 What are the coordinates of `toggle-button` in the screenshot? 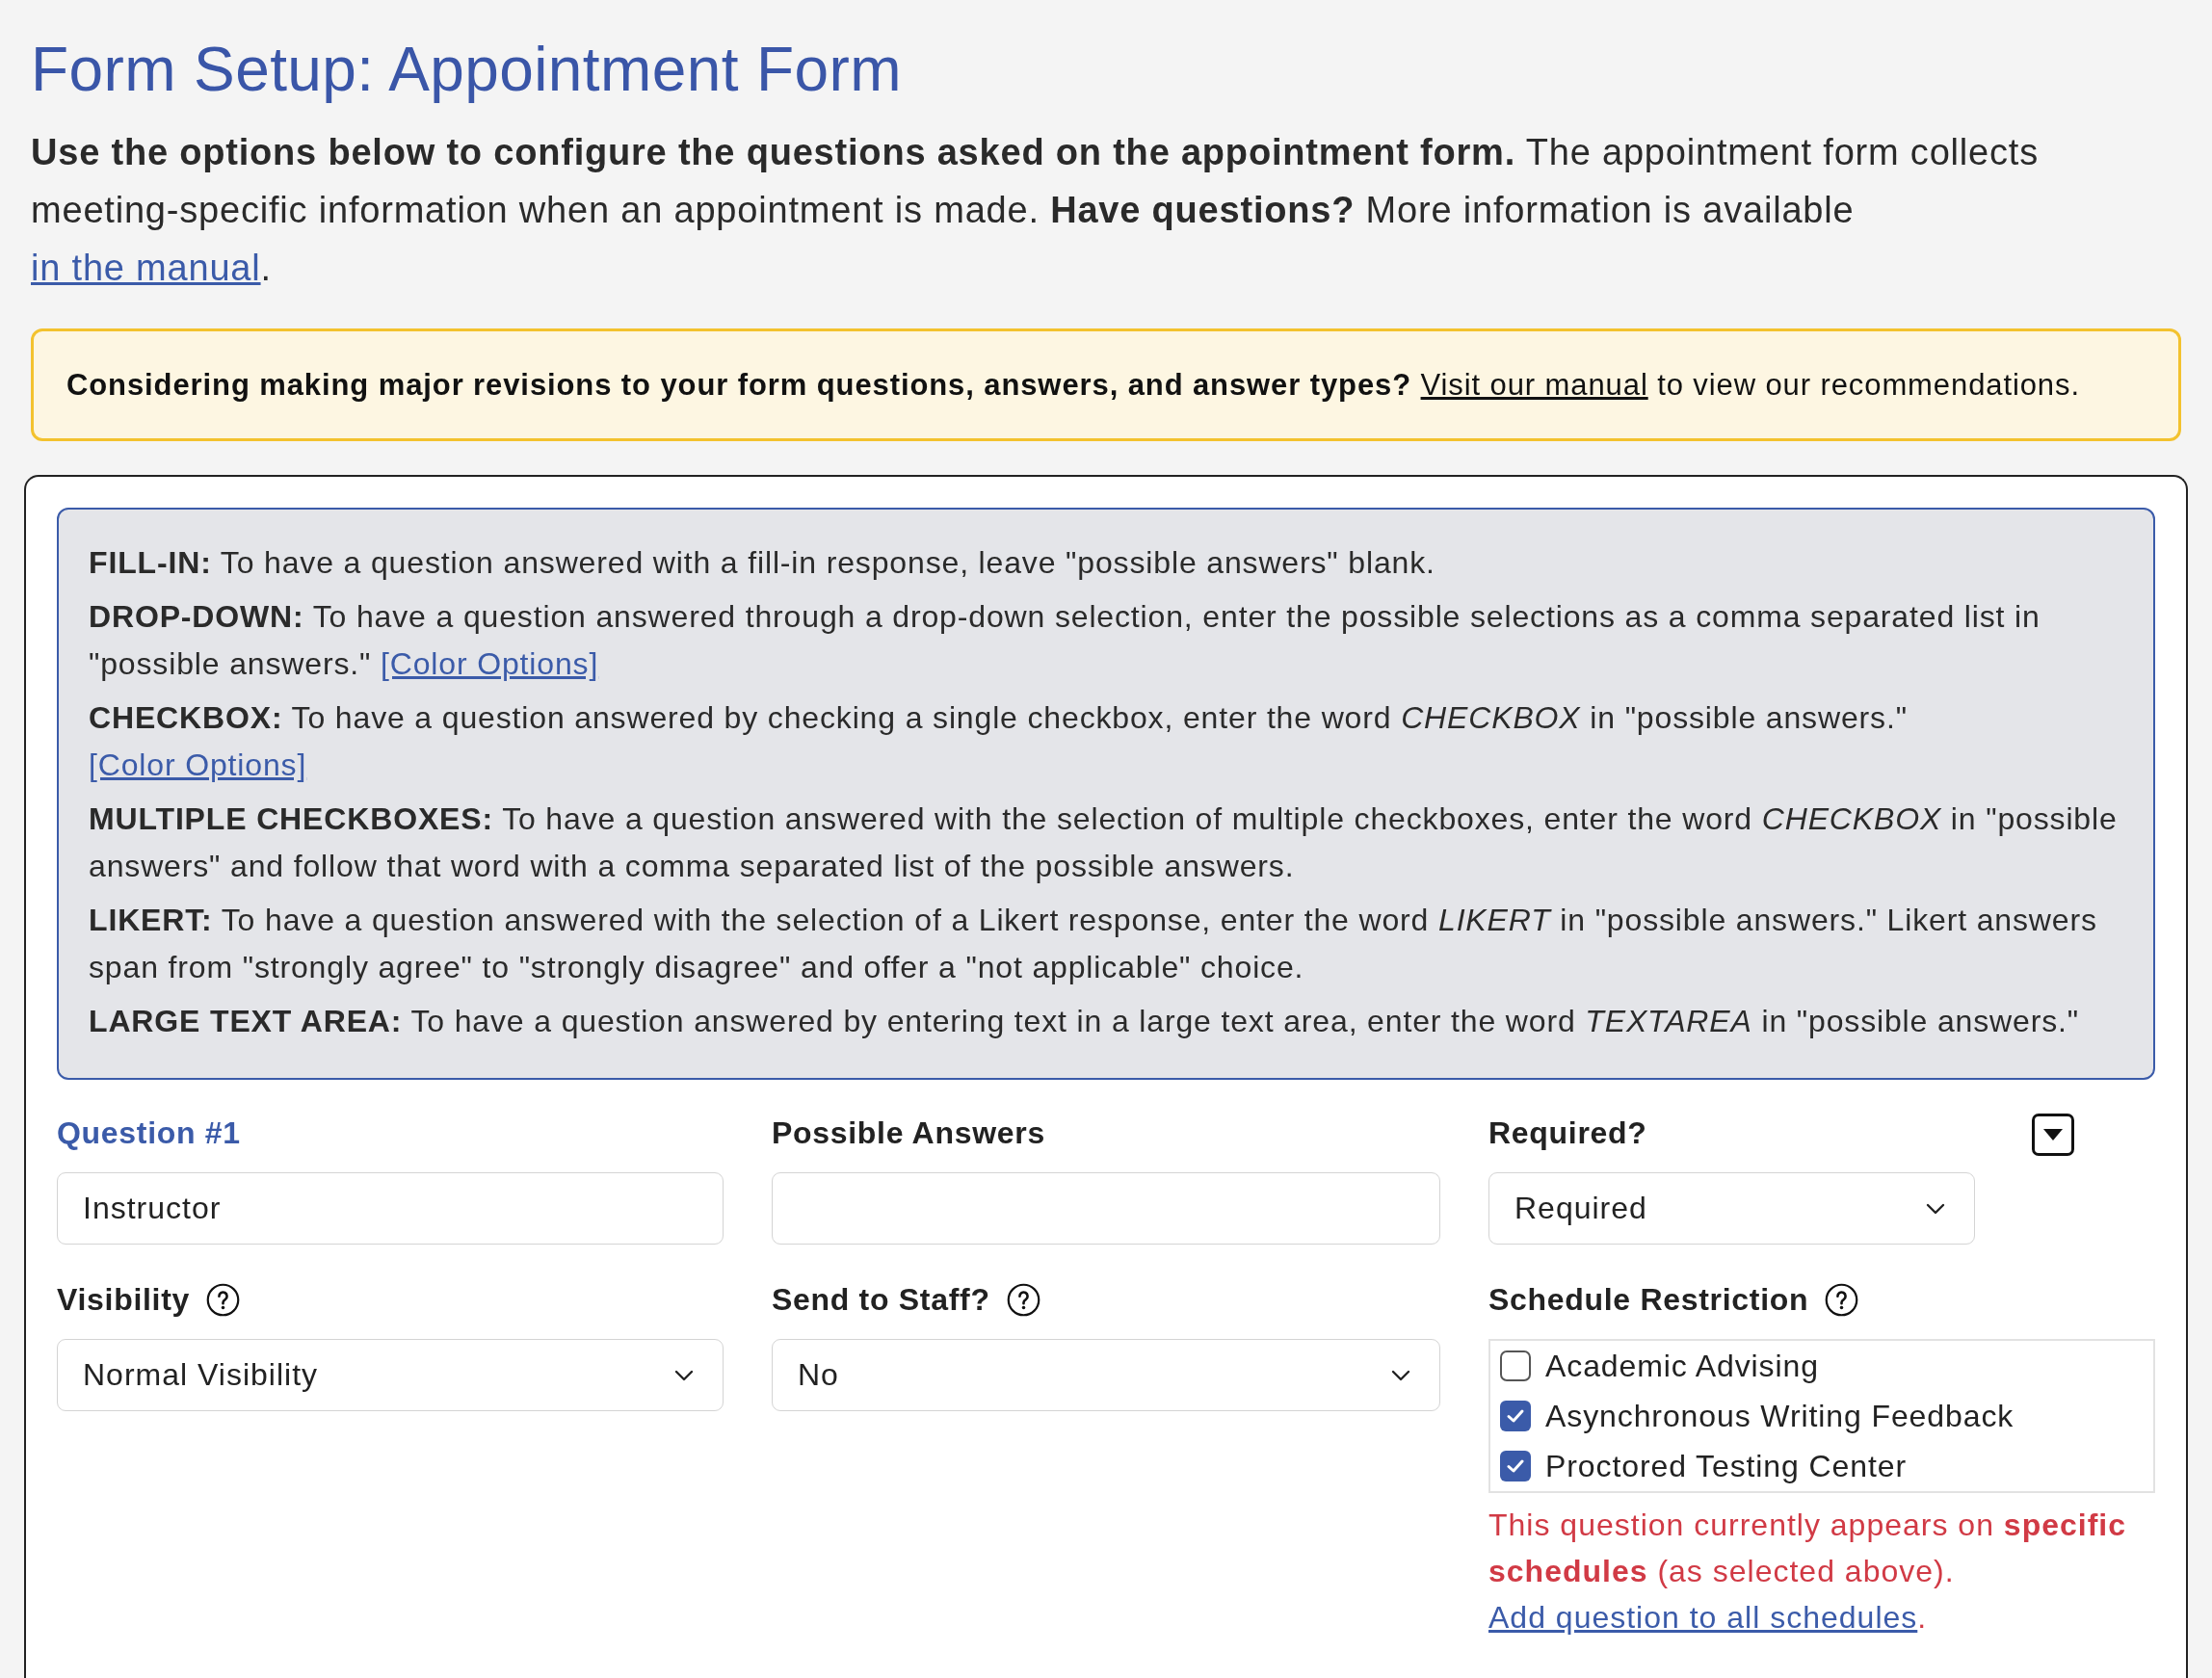 It's located at (2053, 1135).